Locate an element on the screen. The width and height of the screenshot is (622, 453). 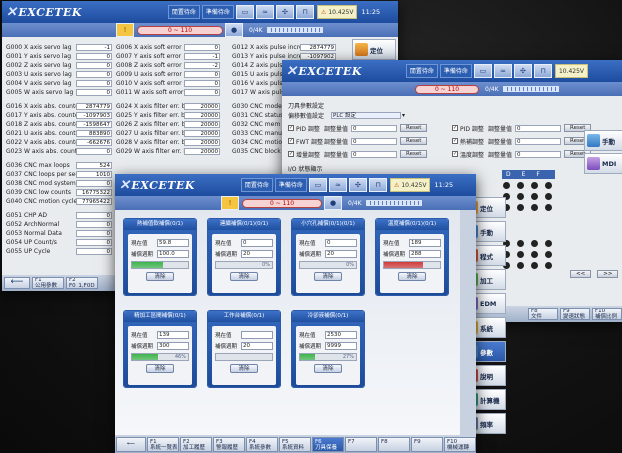
fkey-f2: F2 加工履歷 is located at coordinates (196, 444).